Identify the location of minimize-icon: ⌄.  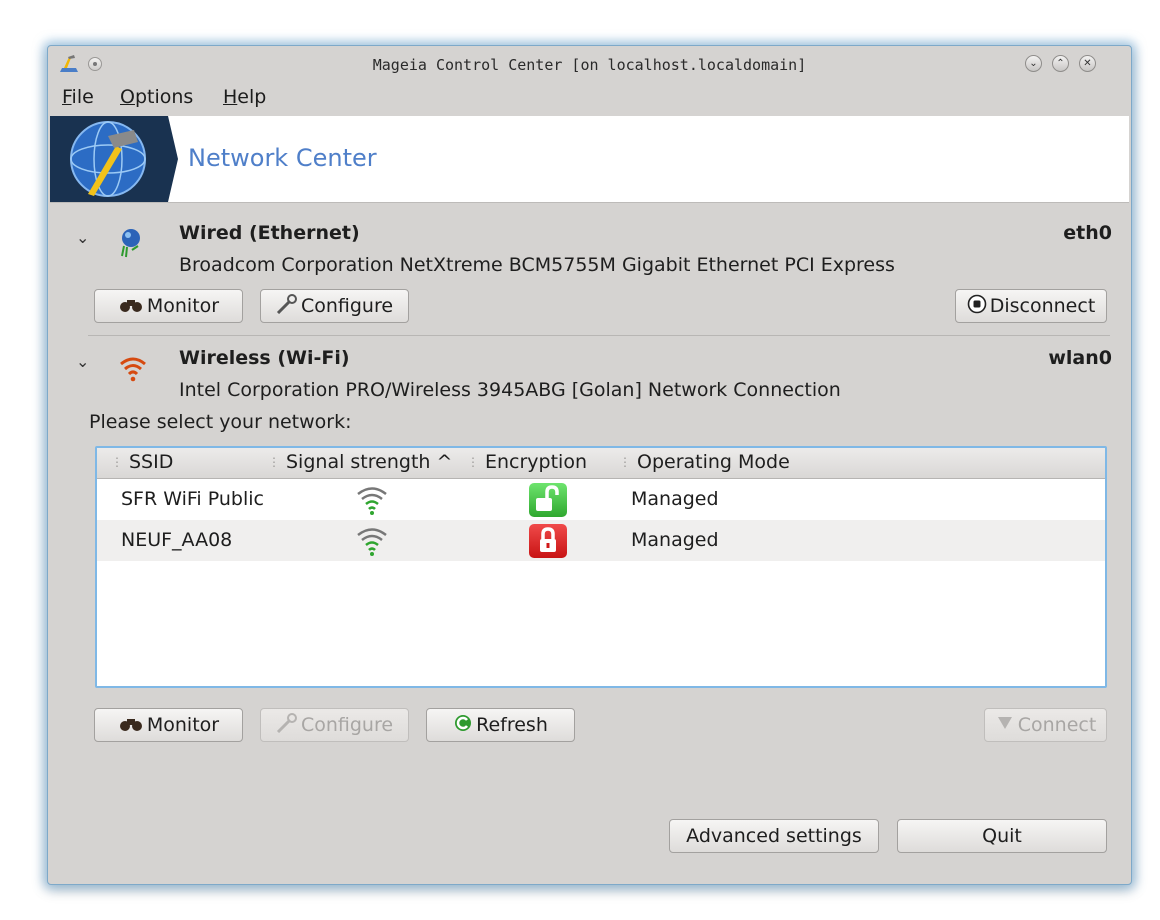
(1033, 63).